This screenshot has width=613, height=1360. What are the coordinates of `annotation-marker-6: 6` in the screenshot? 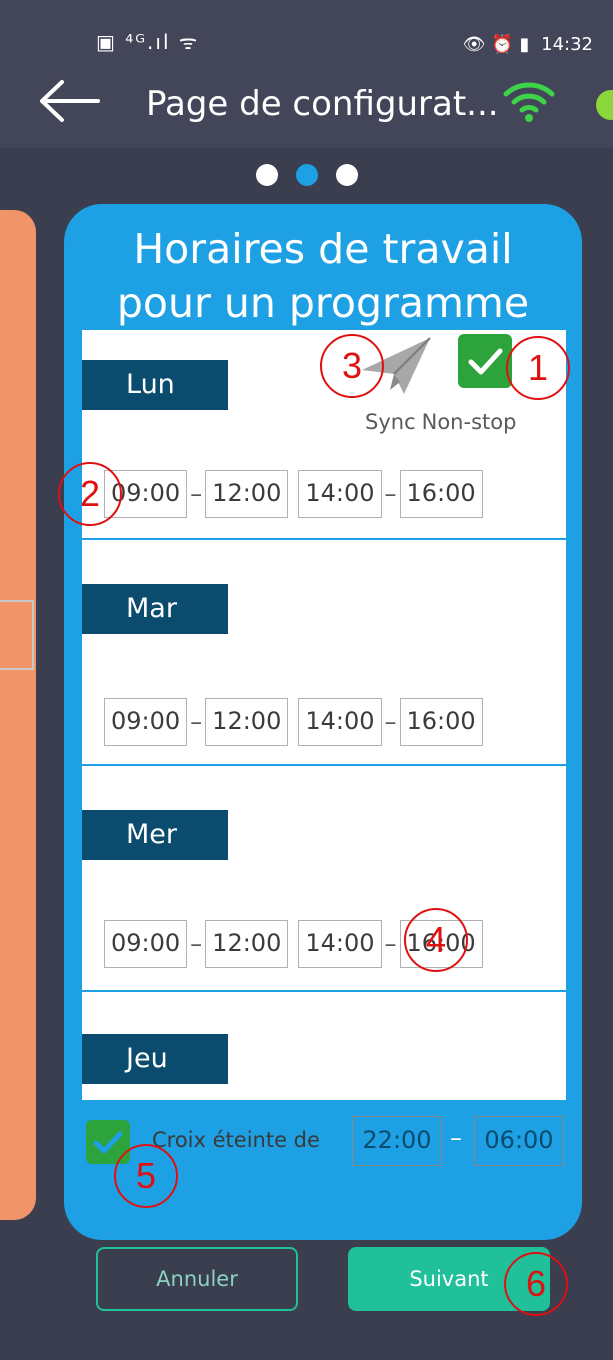 It's located at (536, 1284).